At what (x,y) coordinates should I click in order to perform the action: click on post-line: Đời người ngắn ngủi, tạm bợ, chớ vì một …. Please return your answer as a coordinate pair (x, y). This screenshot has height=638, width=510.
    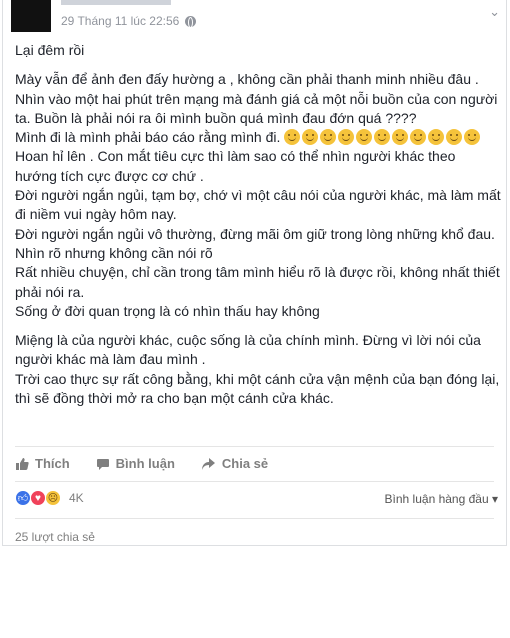
    Looking at the image, I should click on (258, 205).